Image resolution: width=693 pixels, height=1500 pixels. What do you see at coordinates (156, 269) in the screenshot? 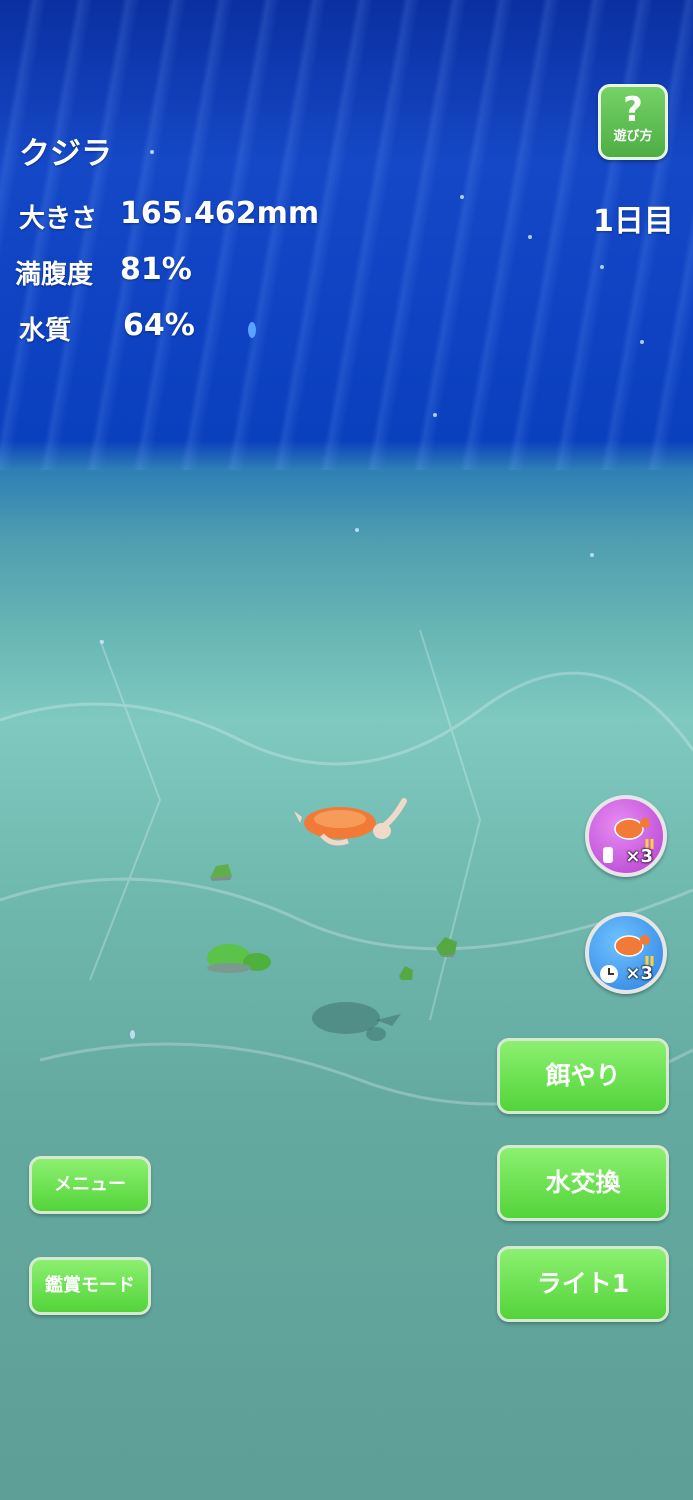
I see `fullness-value: 81%` at bounding box center [156, 269].